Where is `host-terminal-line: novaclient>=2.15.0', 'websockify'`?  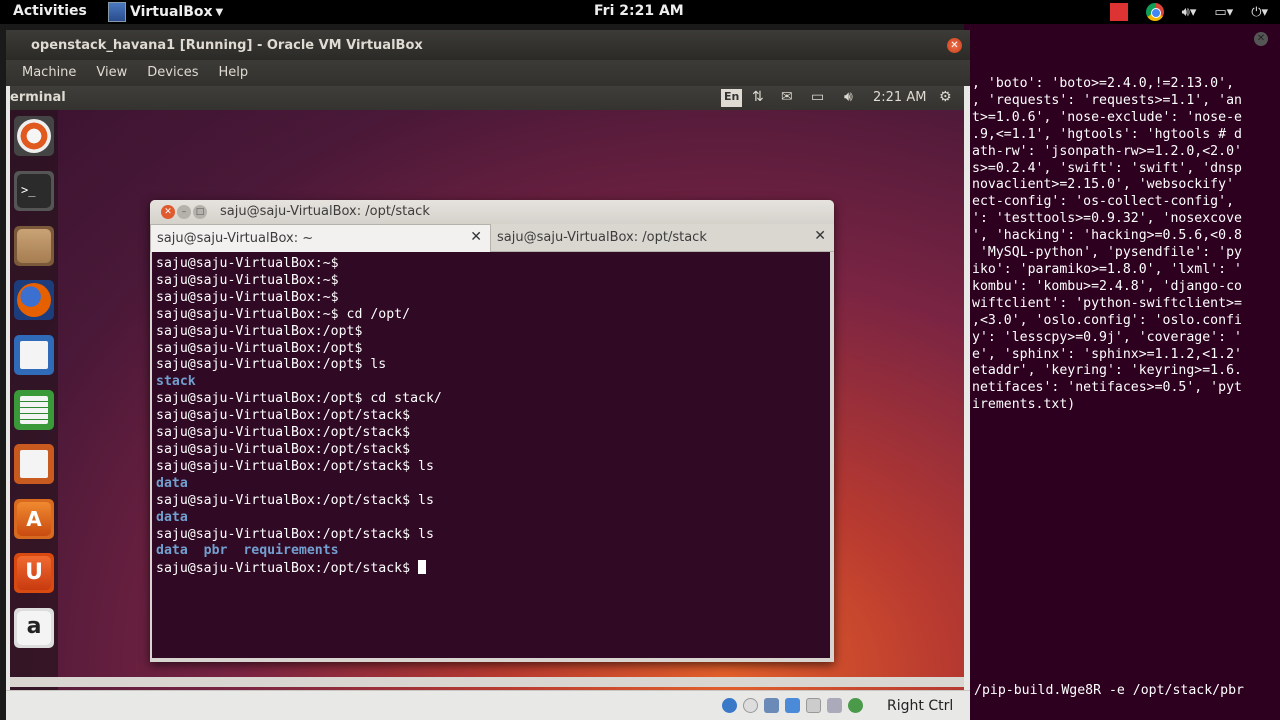
host-terminal-line: novaclient>=2.15.0', 'websockify' is located at coordinates (1103, 185).